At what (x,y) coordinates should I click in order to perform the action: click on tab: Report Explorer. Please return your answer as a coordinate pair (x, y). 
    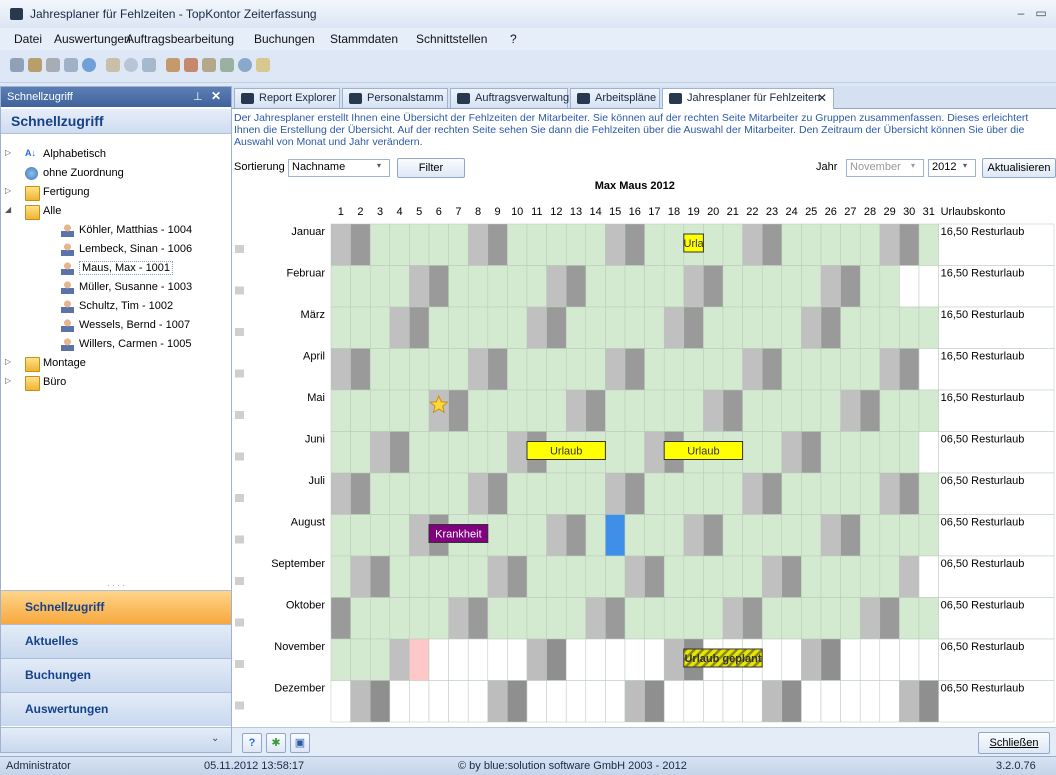
    Looking at the image, I should click on (287, 98).